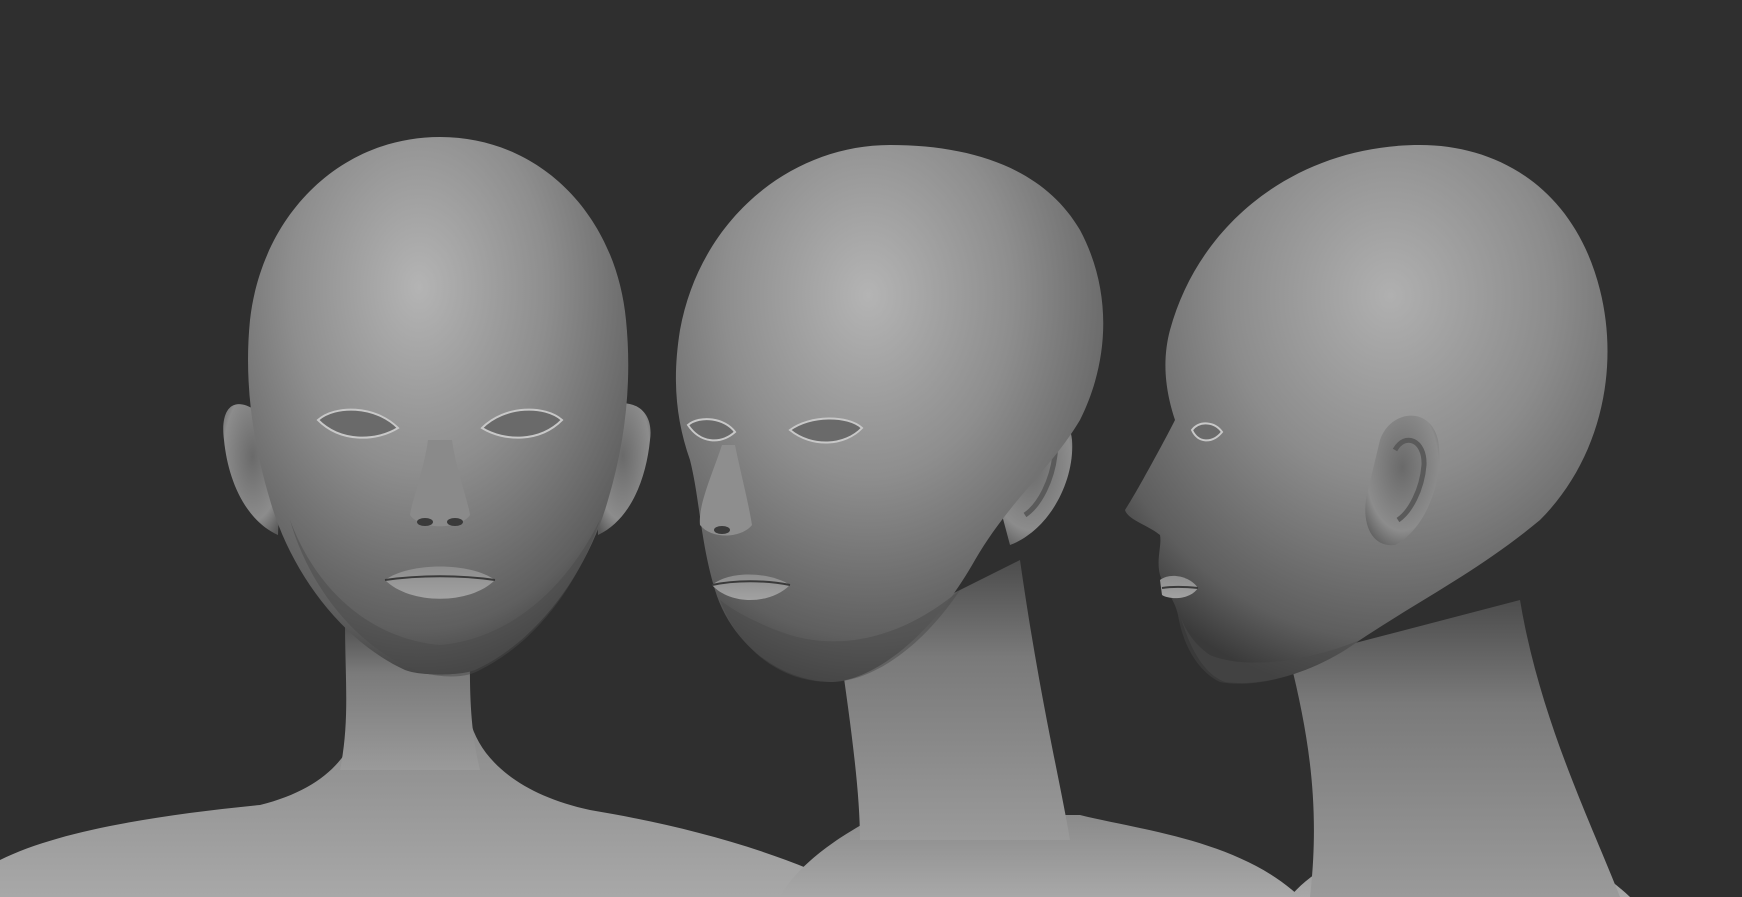  Describe the element at coordinates (889, 413) in the screenshot. I see `three-quarter-view-skull` at that location.